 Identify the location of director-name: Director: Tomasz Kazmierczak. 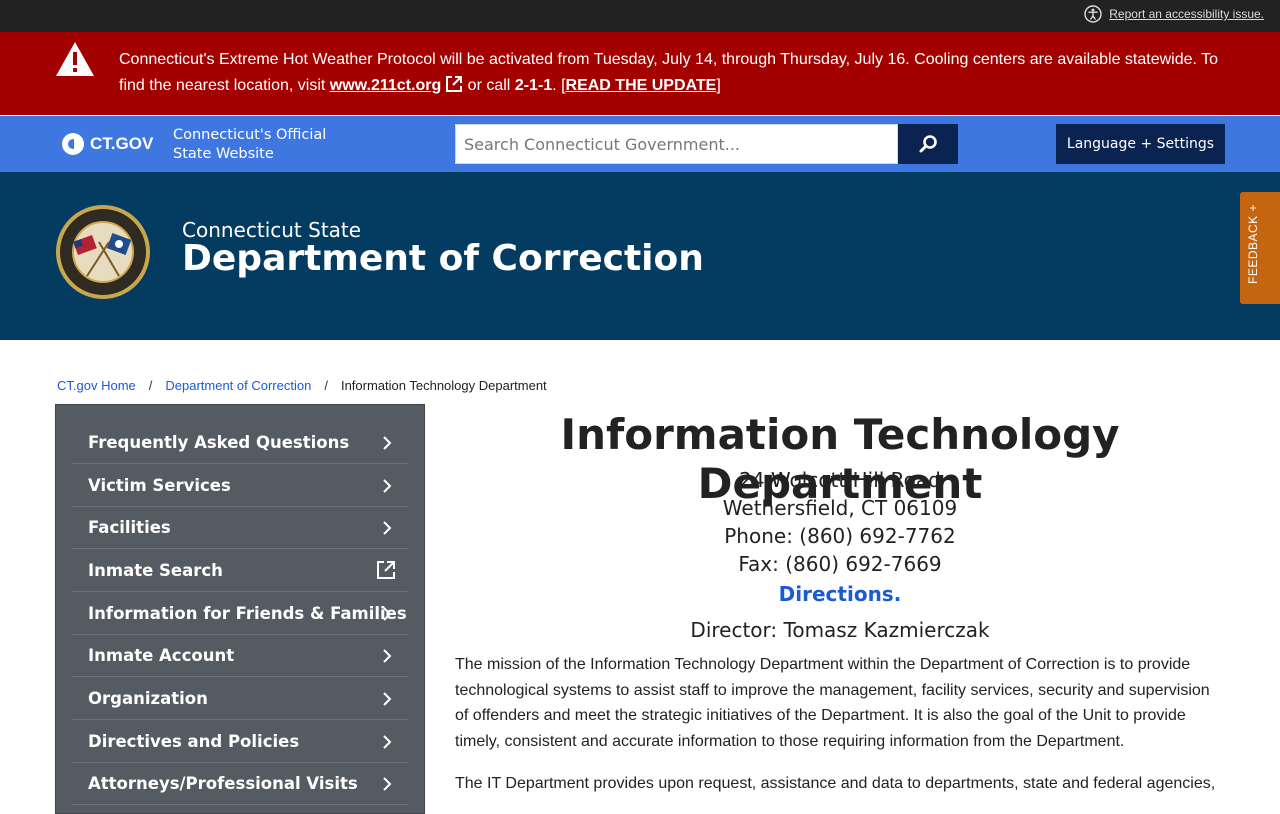
(840, 630).